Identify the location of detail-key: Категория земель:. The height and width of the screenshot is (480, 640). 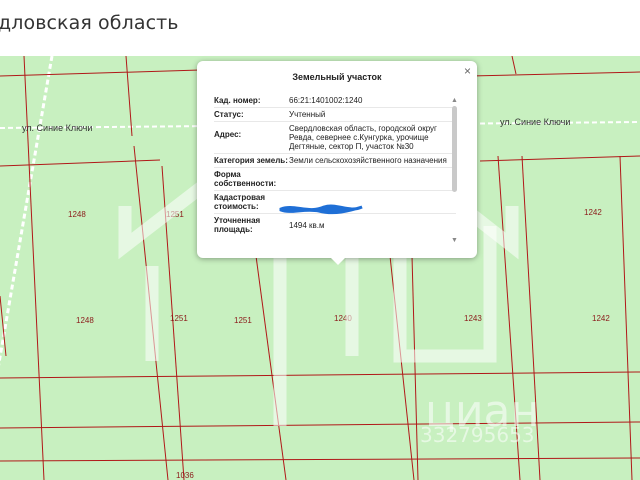
(251, 160).